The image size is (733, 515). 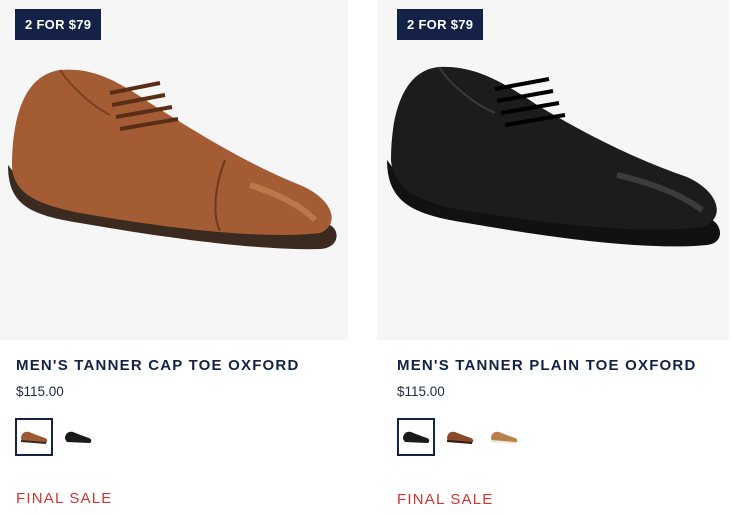 I want to click on swatch-tan, so click(x=504, y=437).